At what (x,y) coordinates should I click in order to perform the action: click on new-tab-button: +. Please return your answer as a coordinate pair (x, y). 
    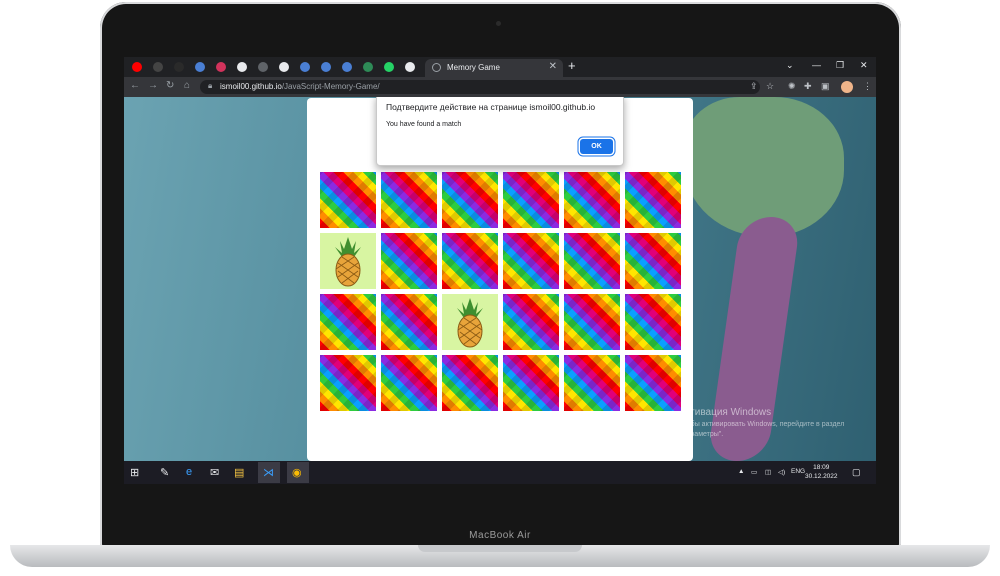
    Looking at the image, I should click on (572, 65).